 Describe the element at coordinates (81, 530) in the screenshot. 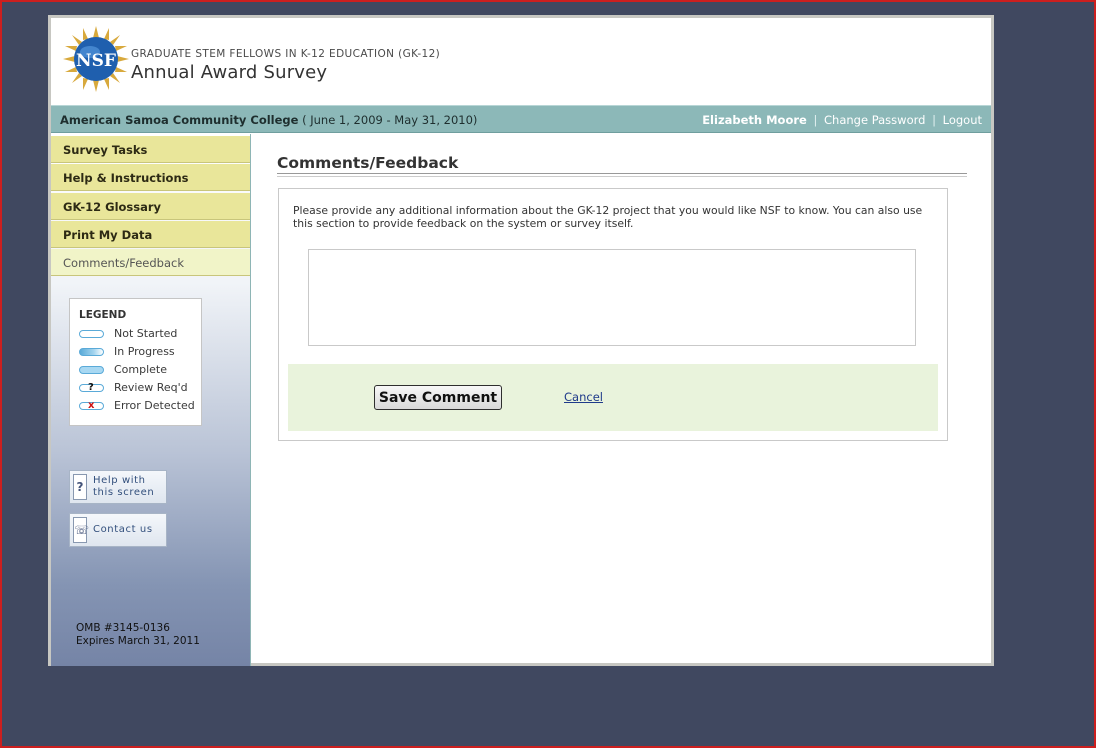

I see `phone-icon: ☏` at that location.